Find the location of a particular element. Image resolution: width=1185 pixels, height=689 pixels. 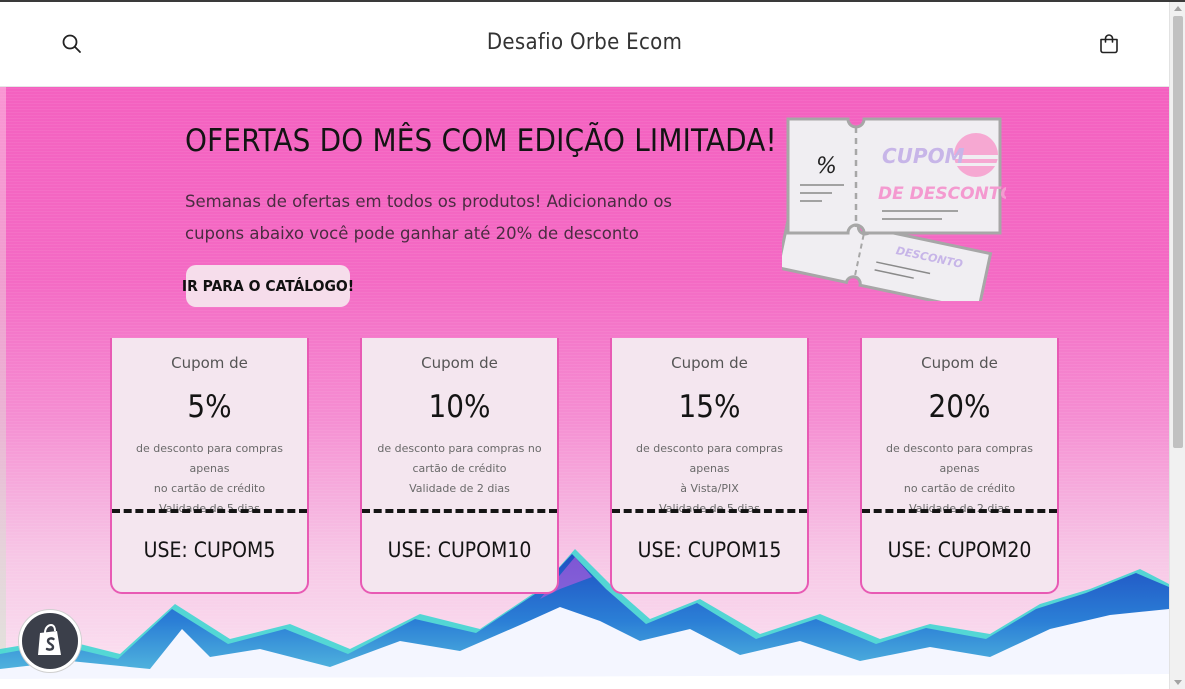

coupon-value: 10% is located at coordinates (459, 407).